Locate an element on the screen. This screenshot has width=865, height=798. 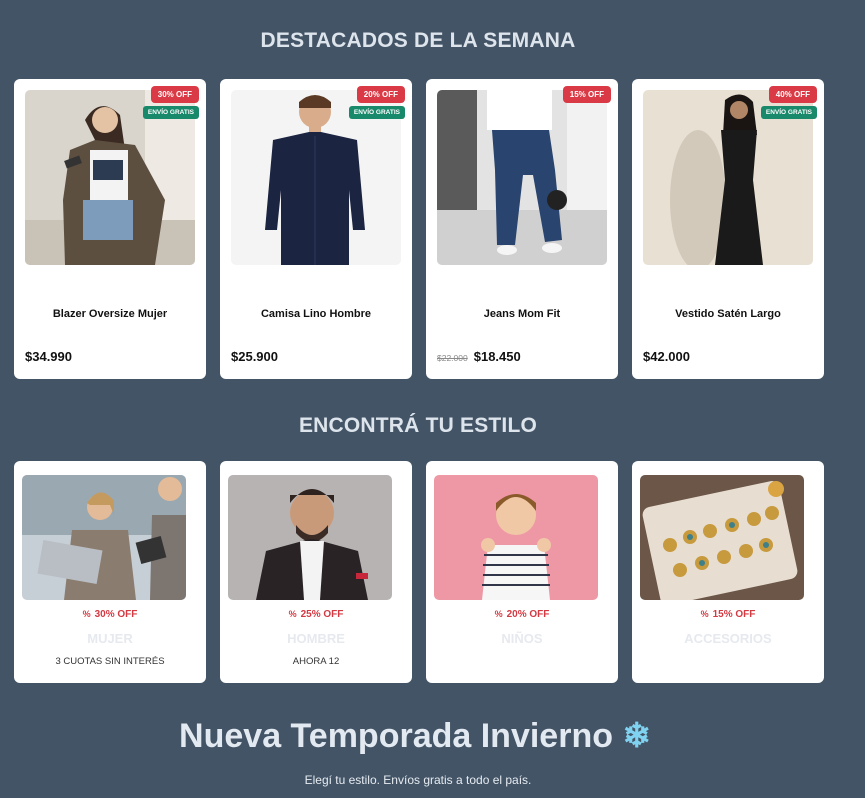
discount-badge: 30% OFF is located at coordinates (174, 94).